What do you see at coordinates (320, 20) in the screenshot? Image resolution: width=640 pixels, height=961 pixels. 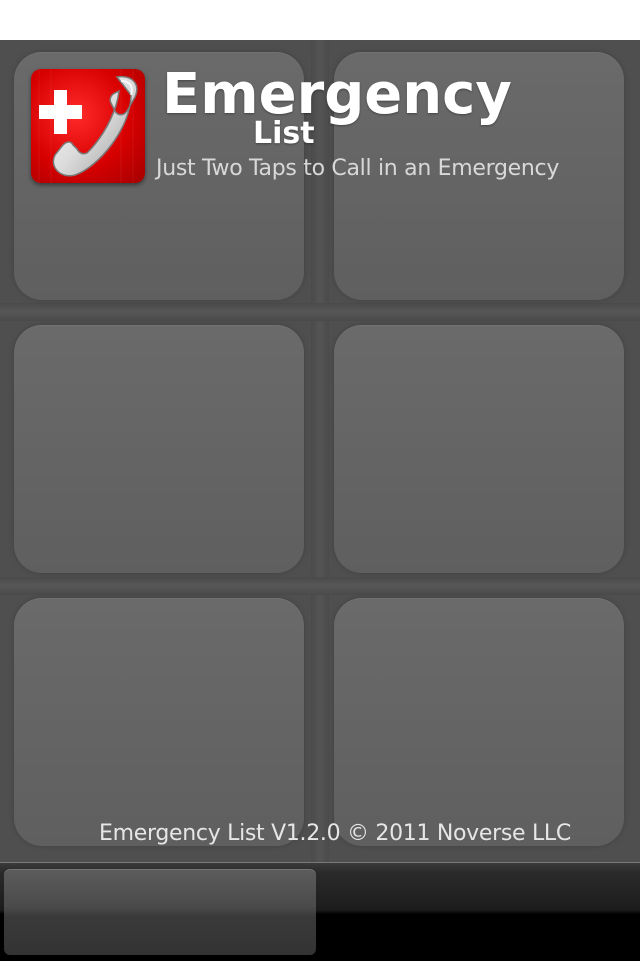 I see `status-bar` at bounding box center [320, 20].